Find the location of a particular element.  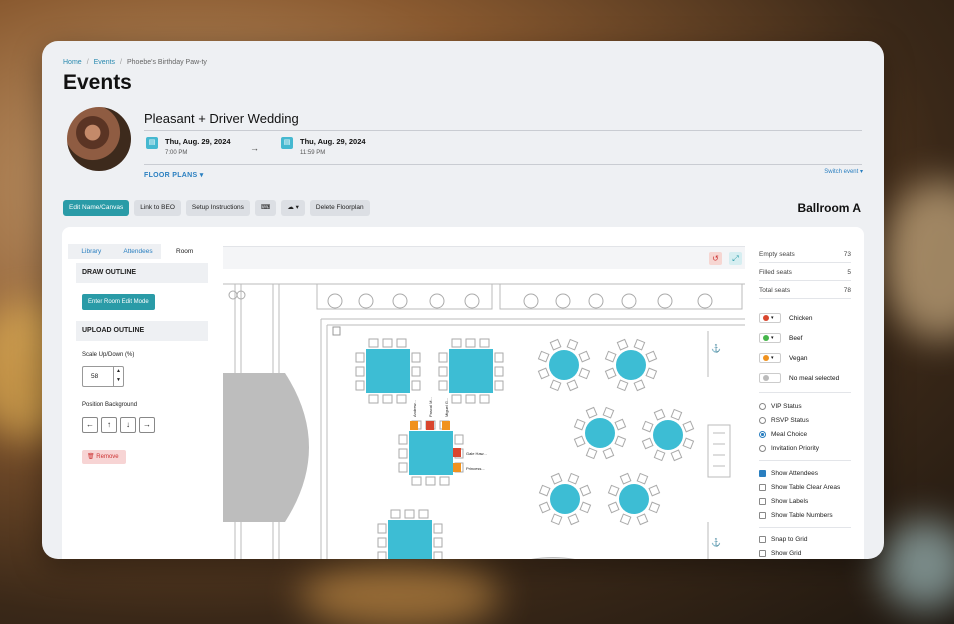

radio-vip-status: VIP Status is located at coordinates (780, 406).